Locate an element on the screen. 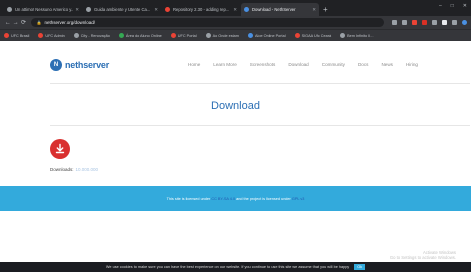 The image size is (471, 272). license-text-part: and the project is licensed under is located at coordinates (263, 198).